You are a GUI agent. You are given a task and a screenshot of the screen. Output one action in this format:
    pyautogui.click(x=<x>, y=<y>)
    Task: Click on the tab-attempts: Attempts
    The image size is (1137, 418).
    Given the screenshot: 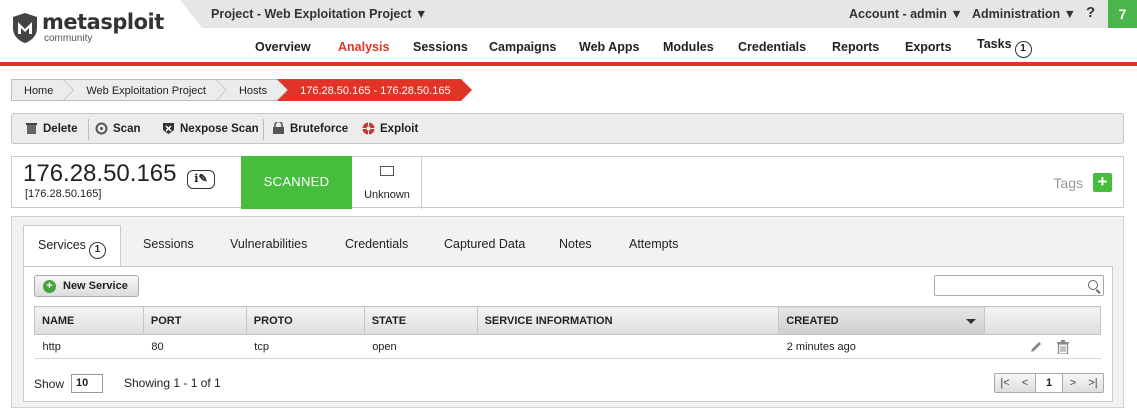 What is the action you would take?
    pyautogui.click(x=653, y=244)
    